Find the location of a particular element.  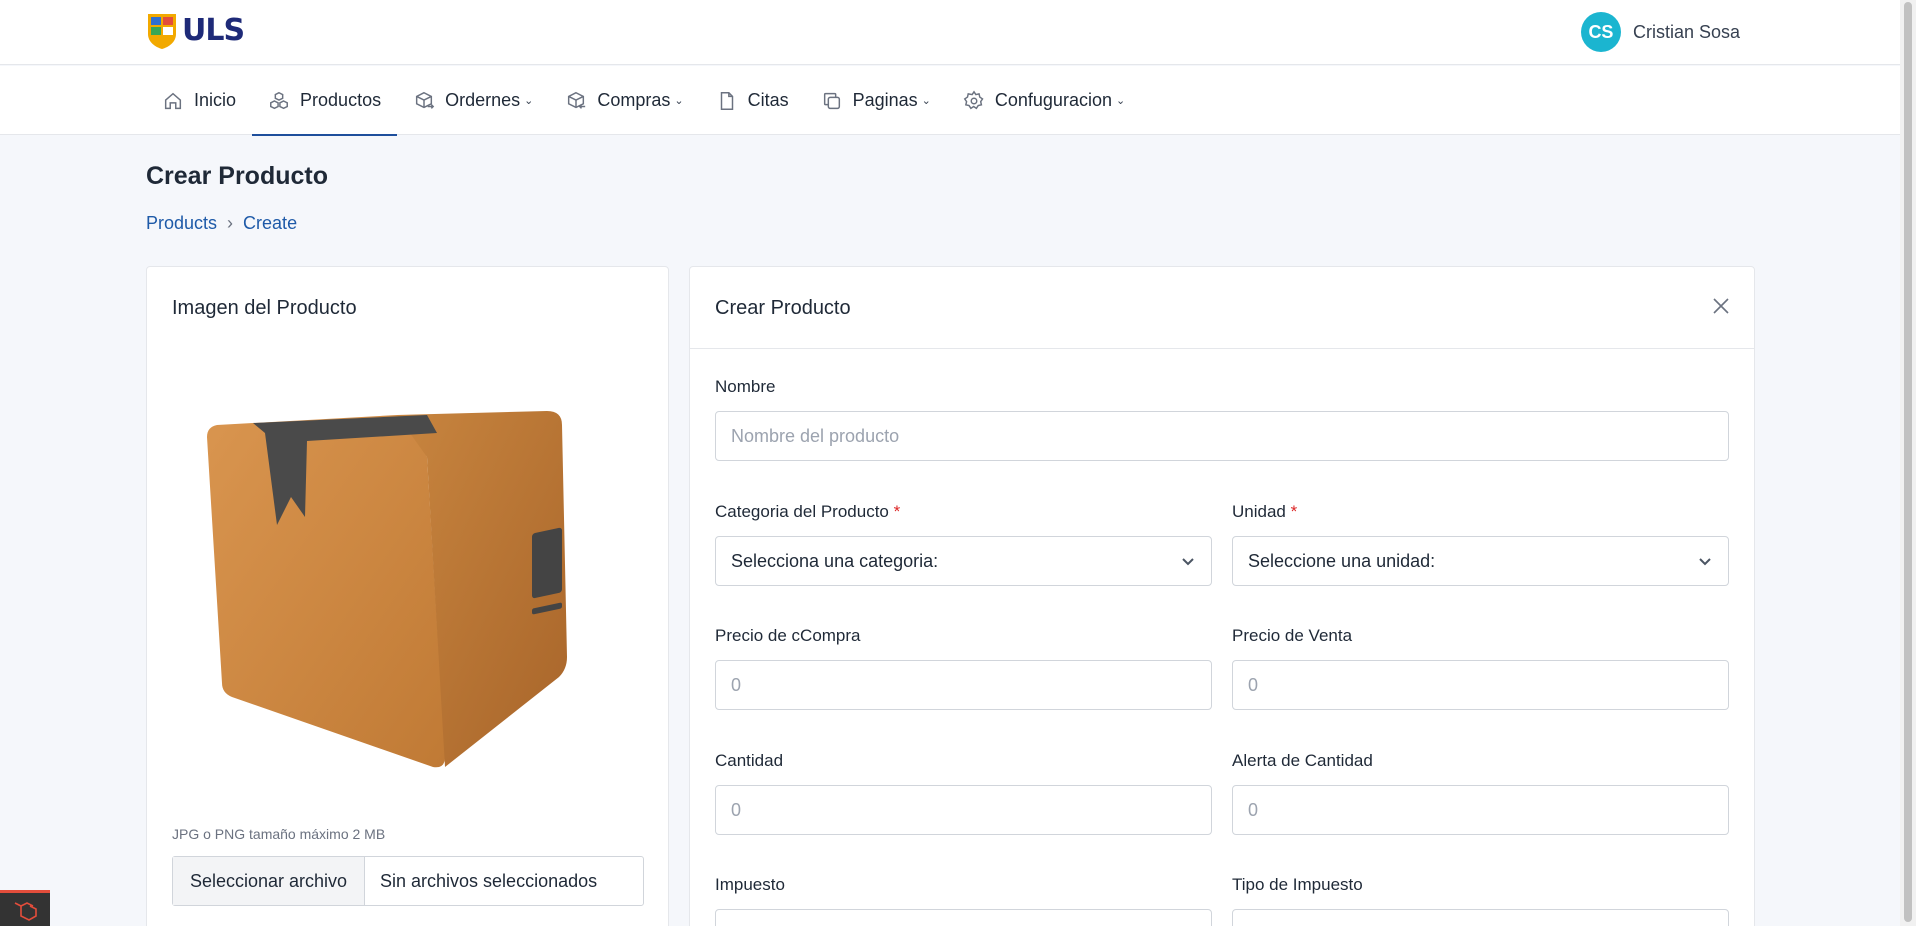

select-file-button: Seleccionar archivo is located at coordinates (269, 881).